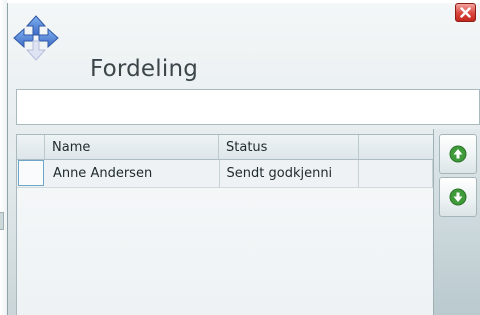 This screenshot has width=480, height=315. What do you see at coordinates (289, 147) in the screenshot?
I see `column-header-status: Status` at bounding box center [289, 147].